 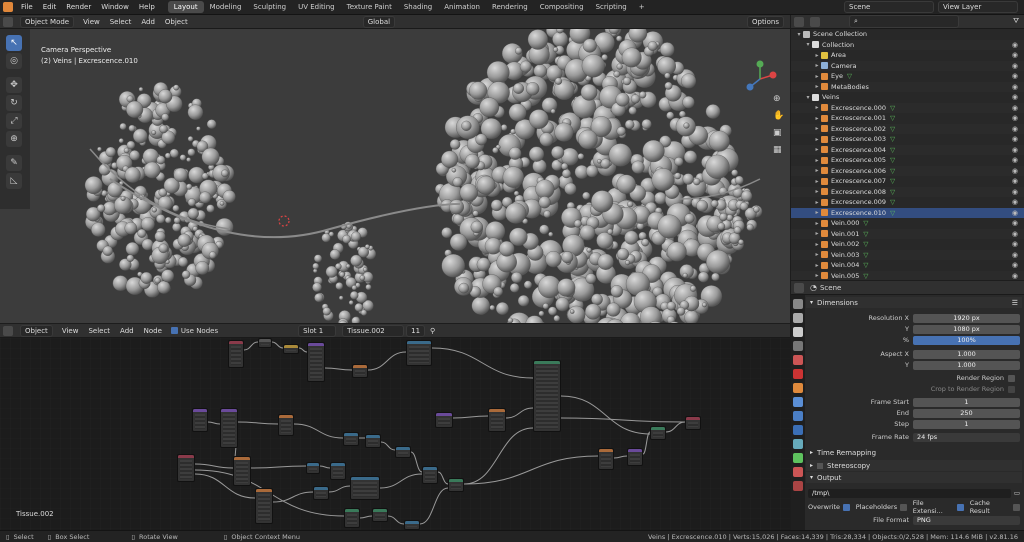 What do you see at coordinates (966, 329) in the screenshot?
I see `res-y-field: 1080 px` at bounding box center [966, 329].